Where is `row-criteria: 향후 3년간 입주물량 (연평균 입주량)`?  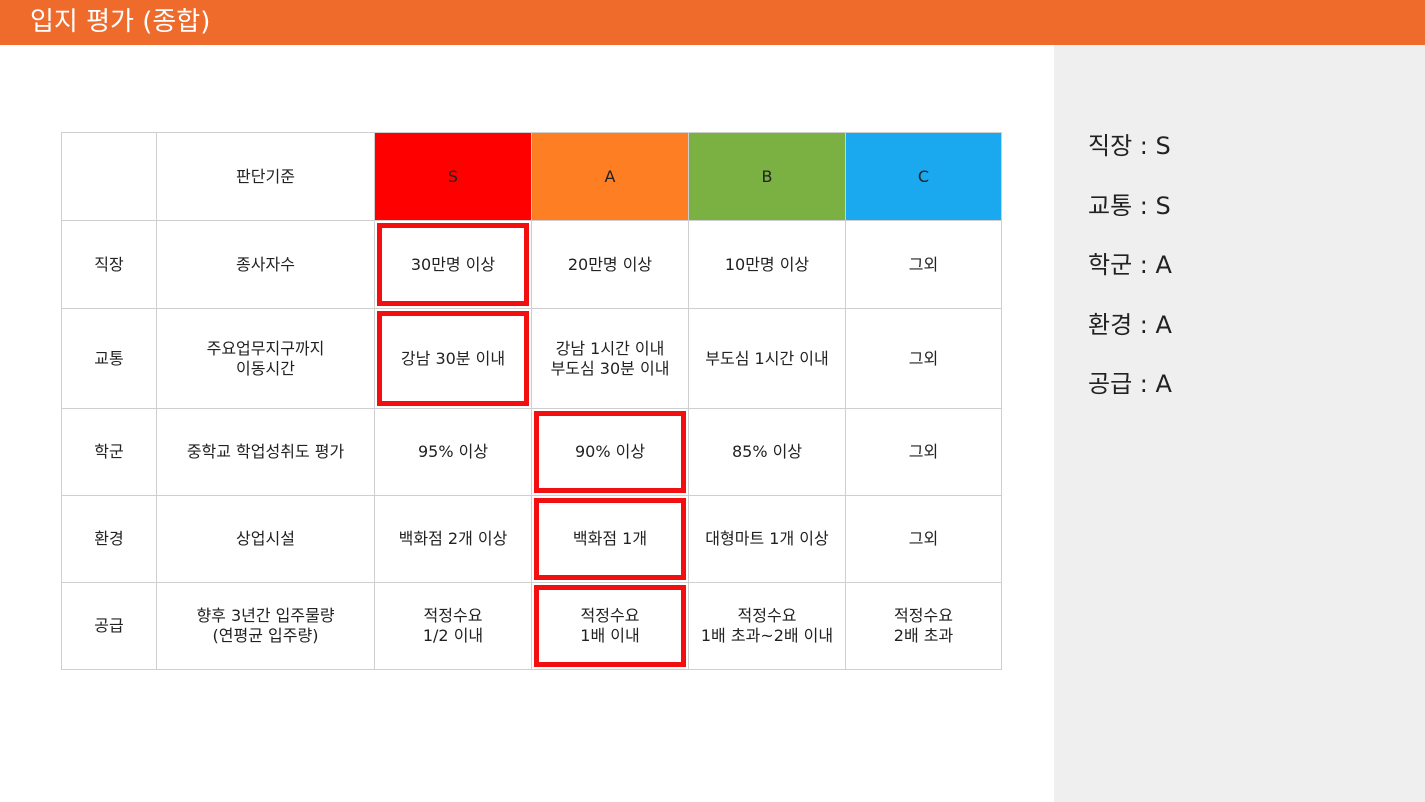 row-criteria: 향후 3년간 입주물량 (연평균 입주량) is located at coordinates (265, 626).